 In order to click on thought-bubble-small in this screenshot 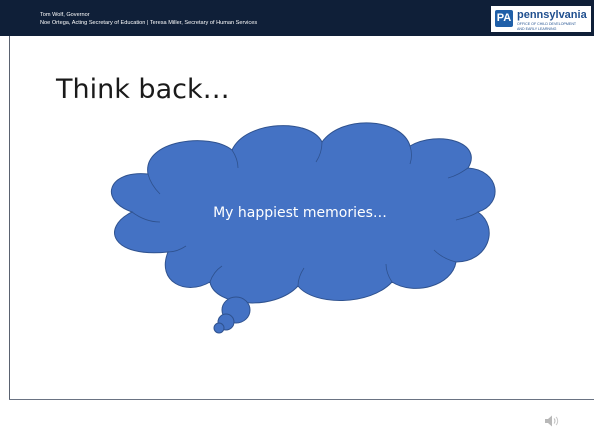, I will do `click(219, 328)`.